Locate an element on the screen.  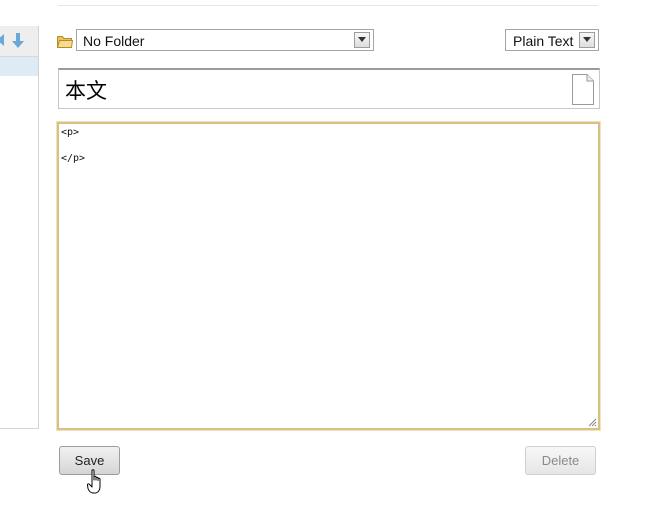
arrow-down-icon is located at coordinates (18, 41).